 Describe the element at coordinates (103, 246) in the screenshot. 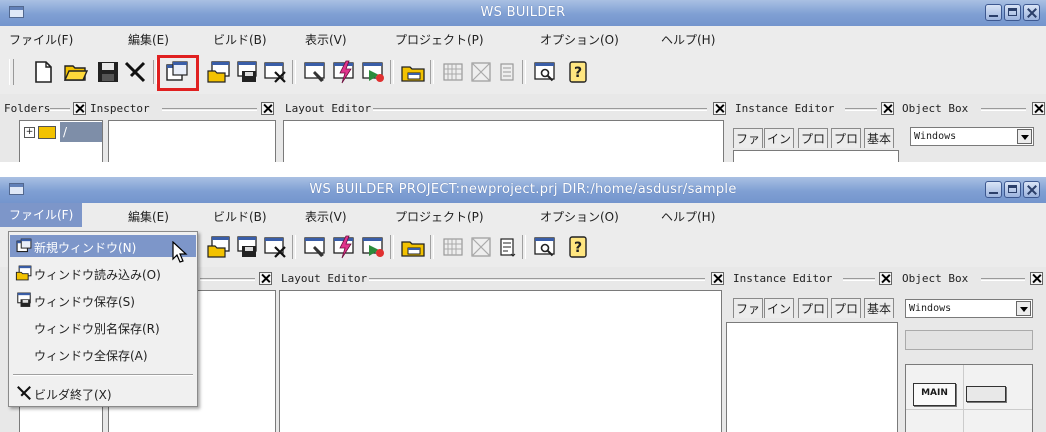

I see `menu-item-new-window: 新規ウィンドウ(N)` at that location.